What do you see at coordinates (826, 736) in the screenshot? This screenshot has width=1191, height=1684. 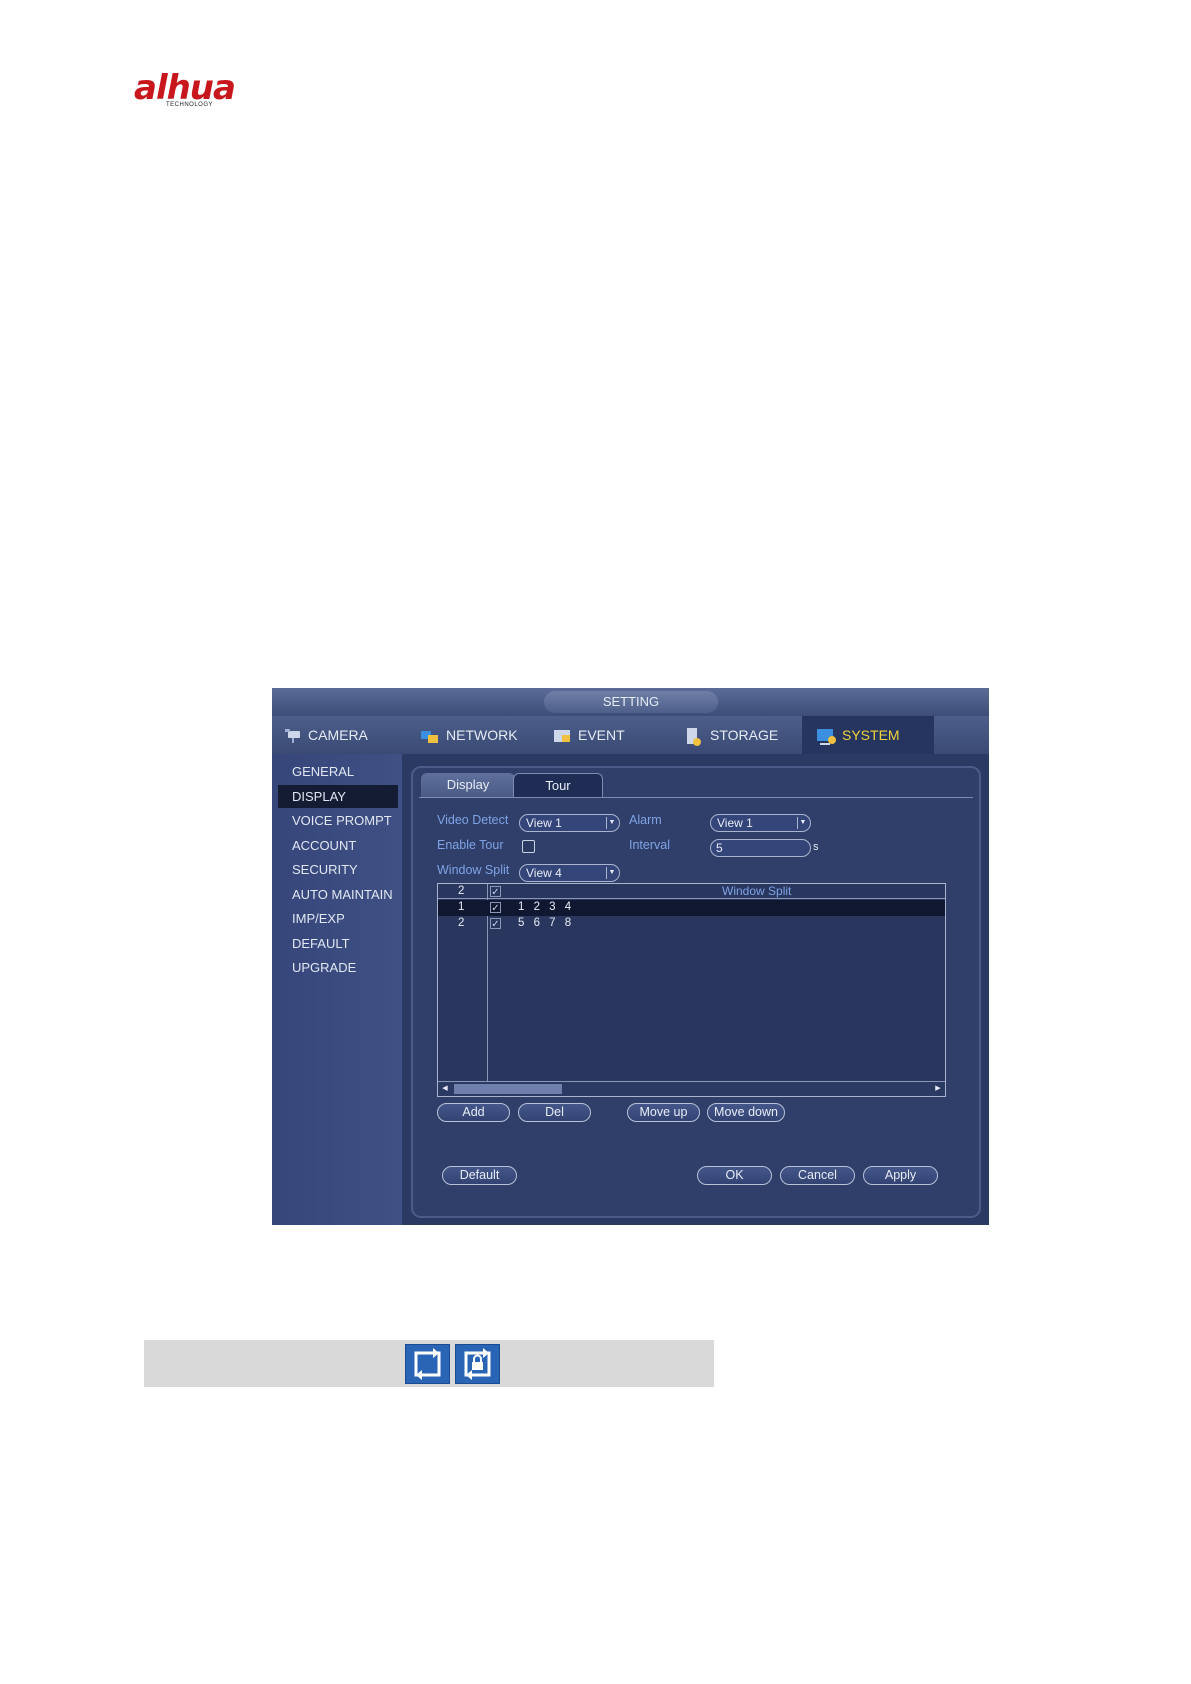 I see `system-icon` at bounding box center [826, 736].